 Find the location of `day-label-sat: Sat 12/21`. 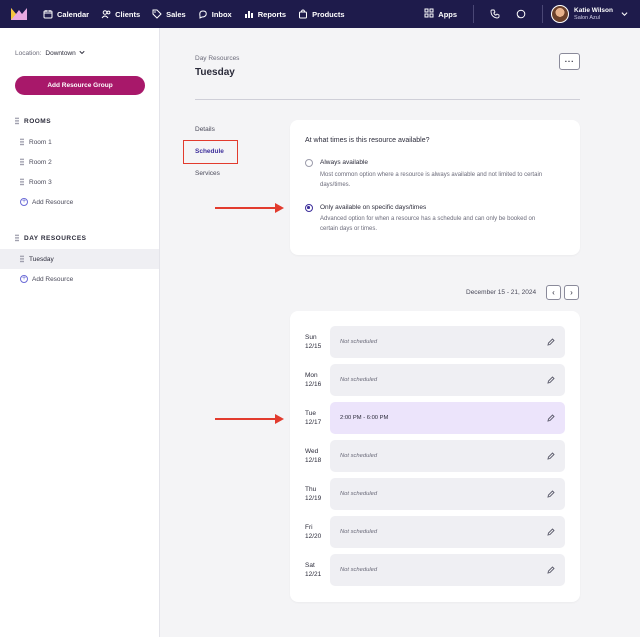

day-label-sat: Sat 12/21 is located at coordinates (313, 570).